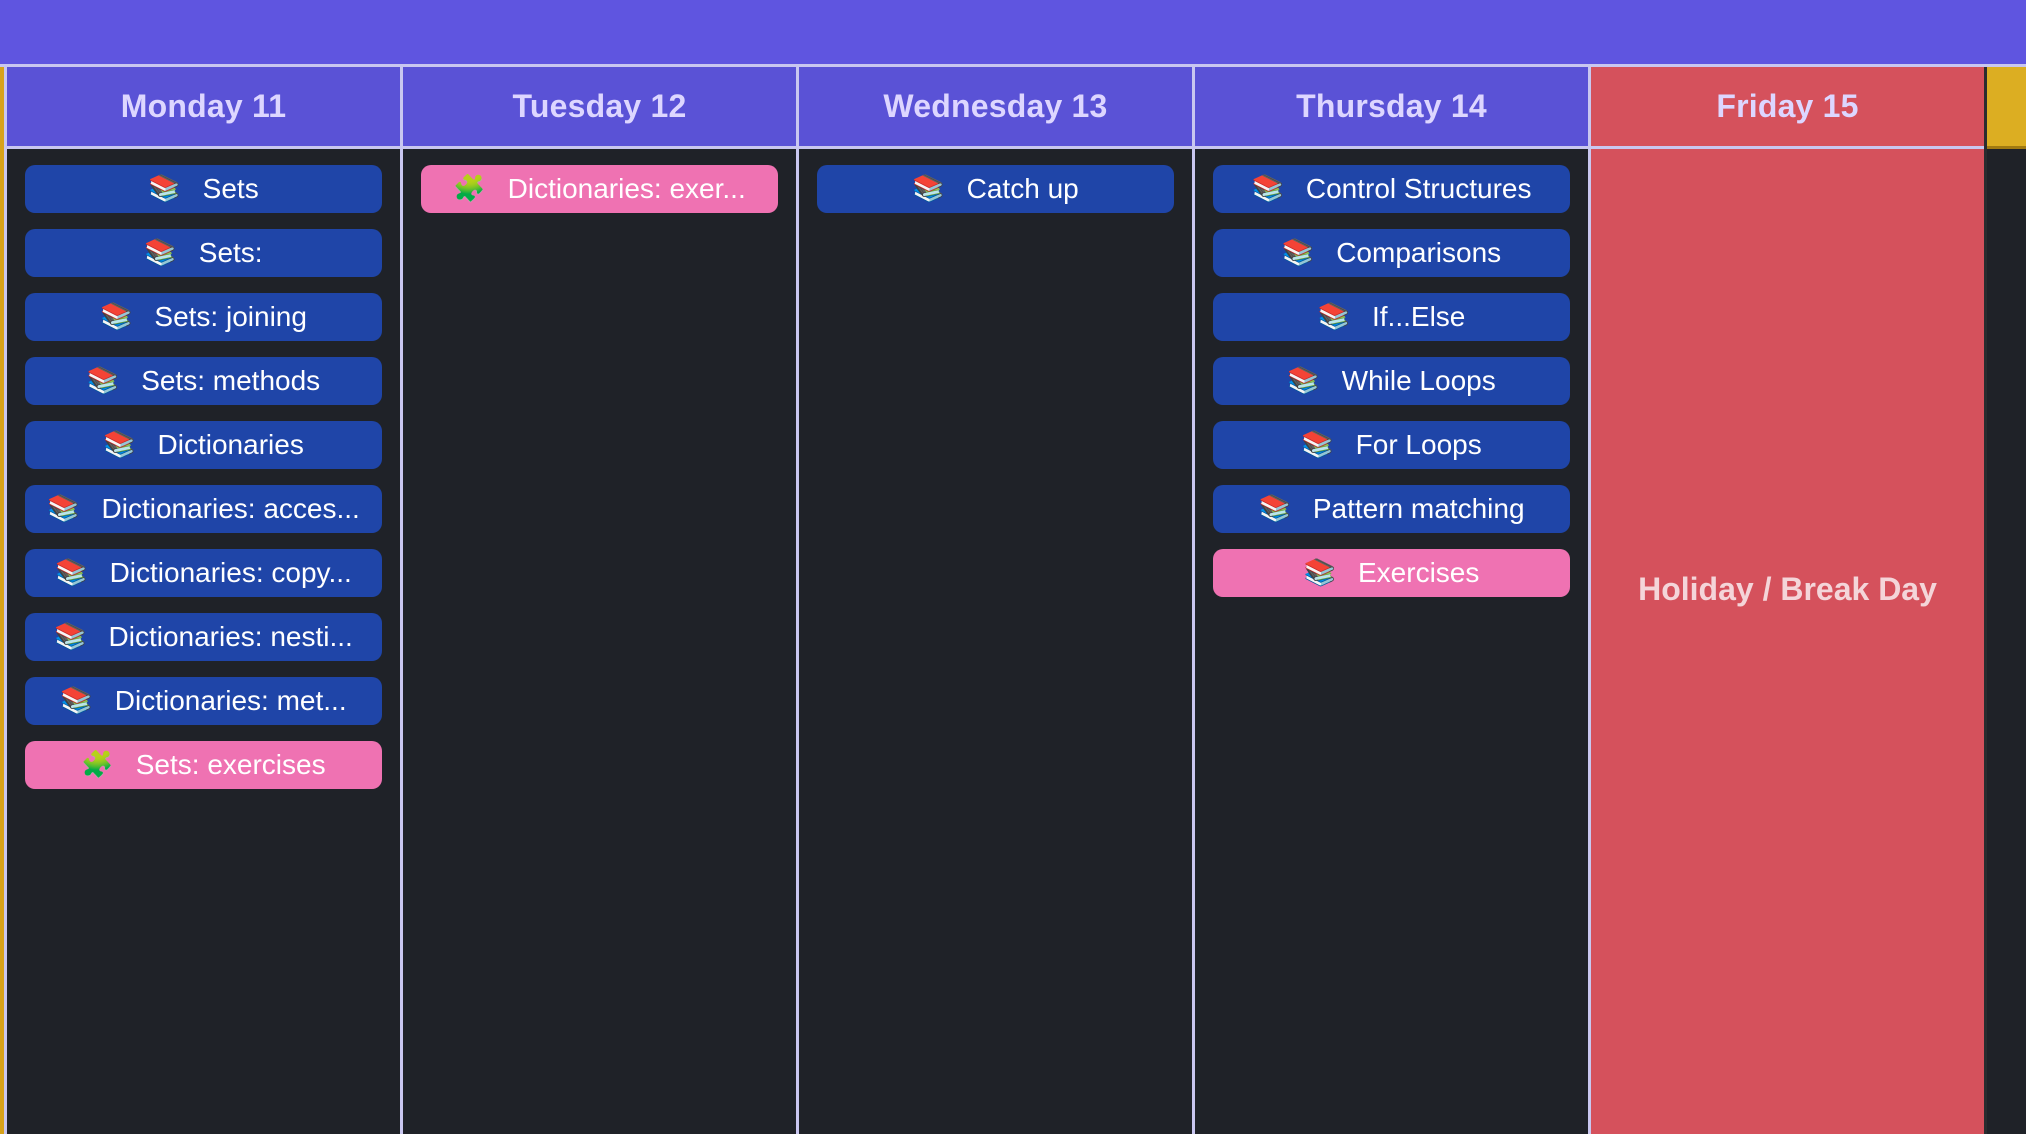  What do you see at coordinates (1418, 444) in the screenshot?
I see `event-label: For Loops` at bounding box center [1418, 444].